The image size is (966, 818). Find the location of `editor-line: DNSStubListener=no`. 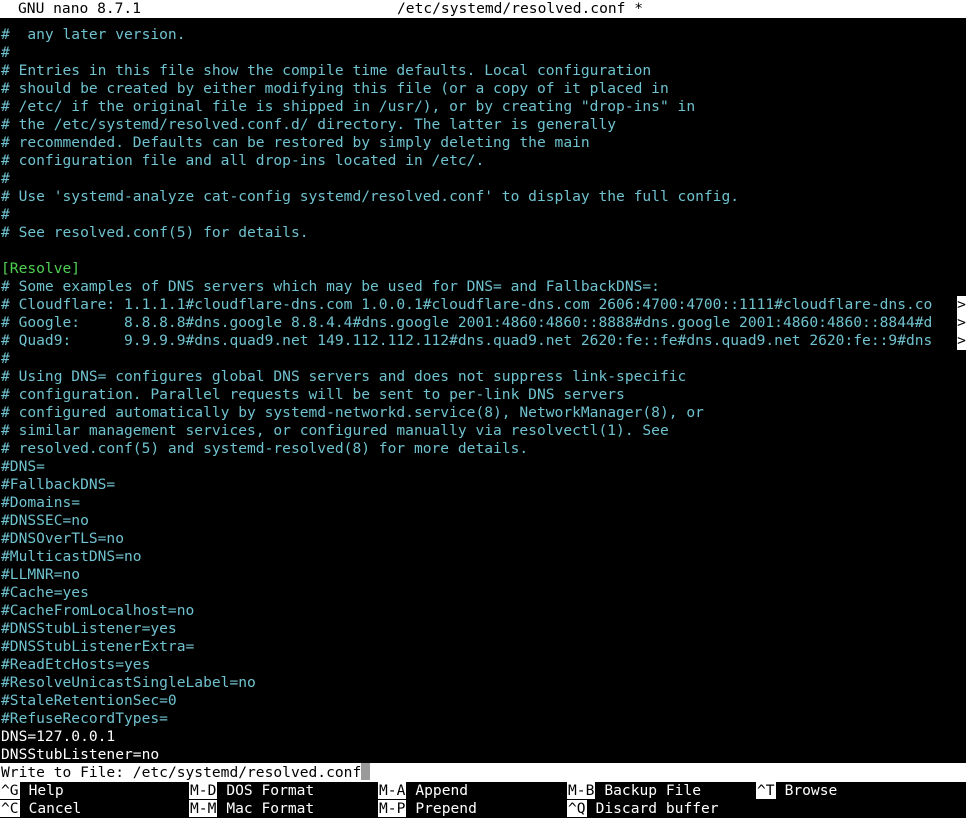

editor-line: DNSStubListener=no is located at coordinates (483, 755).